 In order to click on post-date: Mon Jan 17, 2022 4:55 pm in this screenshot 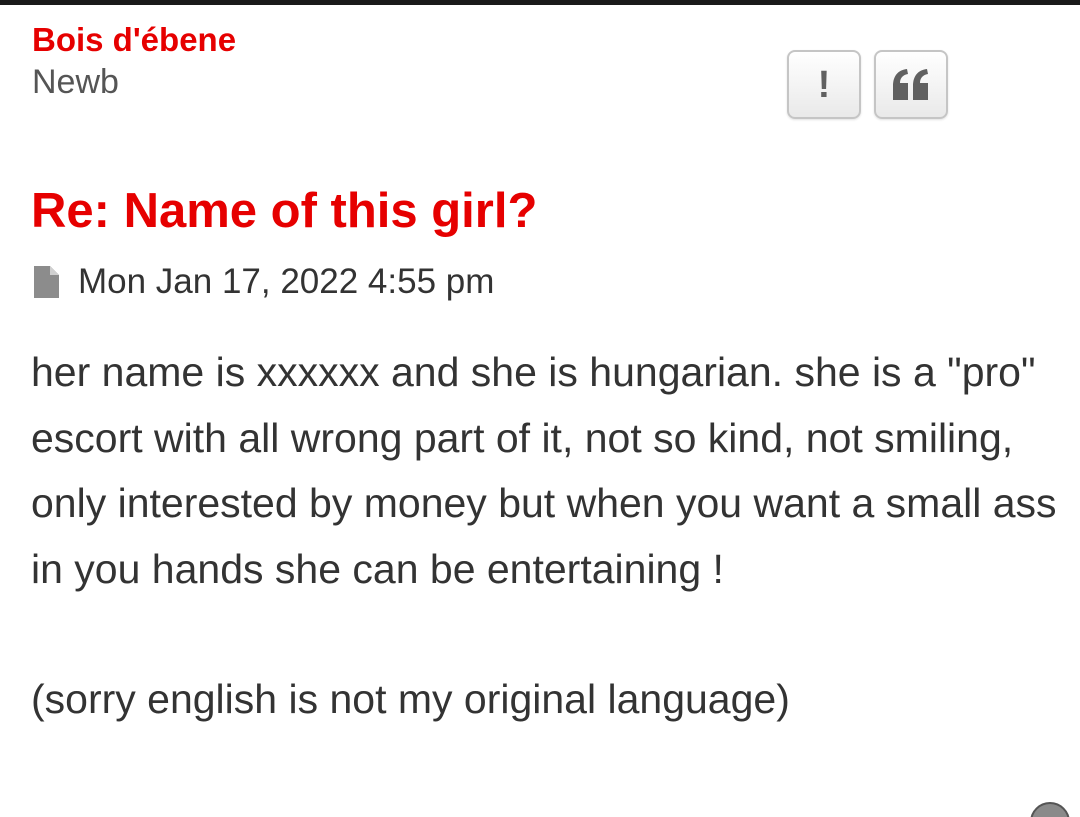, I will do `click(286, 281)`.